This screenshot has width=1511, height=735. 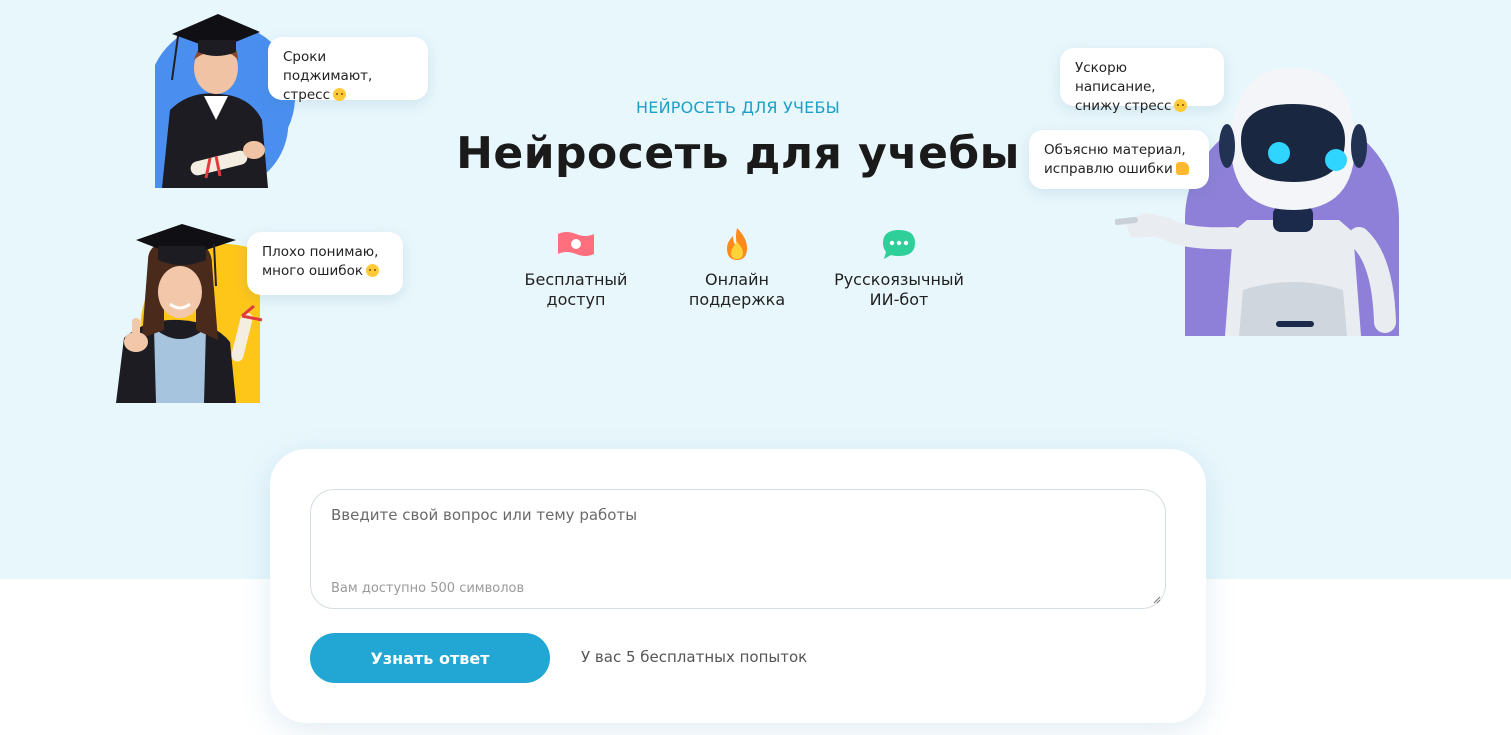 What do you see at coordinates (737, 299) in the screenshot?
I see `feature-label-line: поддержка` at bounding box center [737, 299].